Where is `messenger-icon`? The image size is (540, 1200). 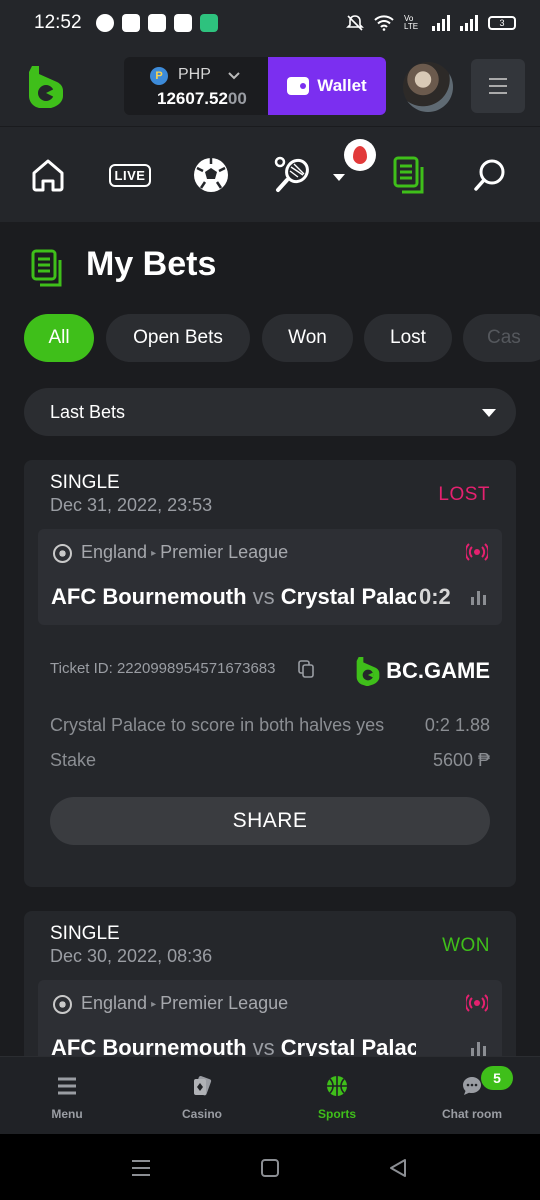 messenger-icon is located at coordinates (104, 23).